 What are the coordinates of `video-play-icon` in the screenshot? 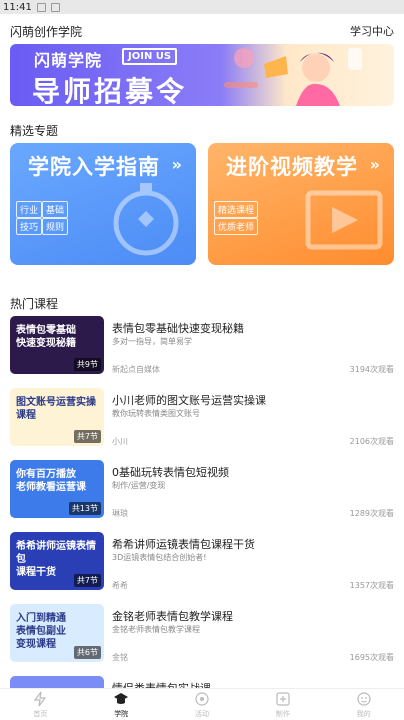 It's located at (344, 220).